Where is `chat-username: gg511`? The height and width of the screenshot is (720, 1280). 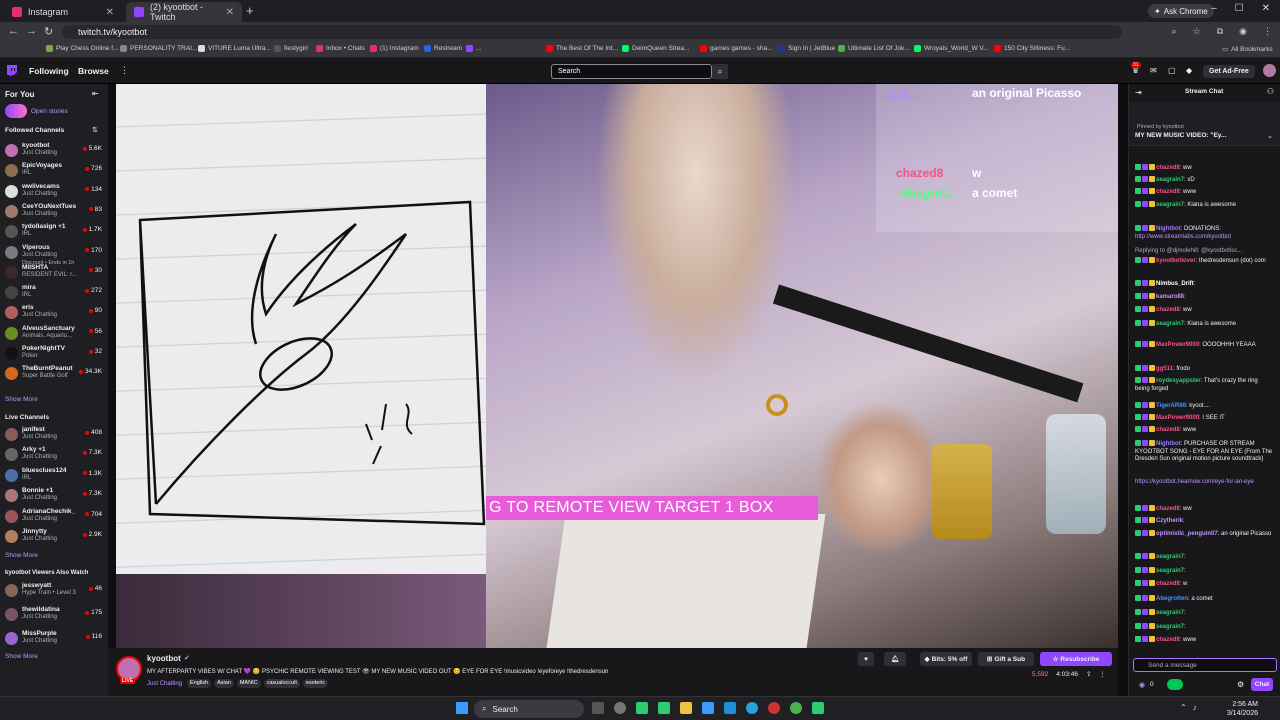
chat-username: gg511 is located at coordinates (1164, 369).